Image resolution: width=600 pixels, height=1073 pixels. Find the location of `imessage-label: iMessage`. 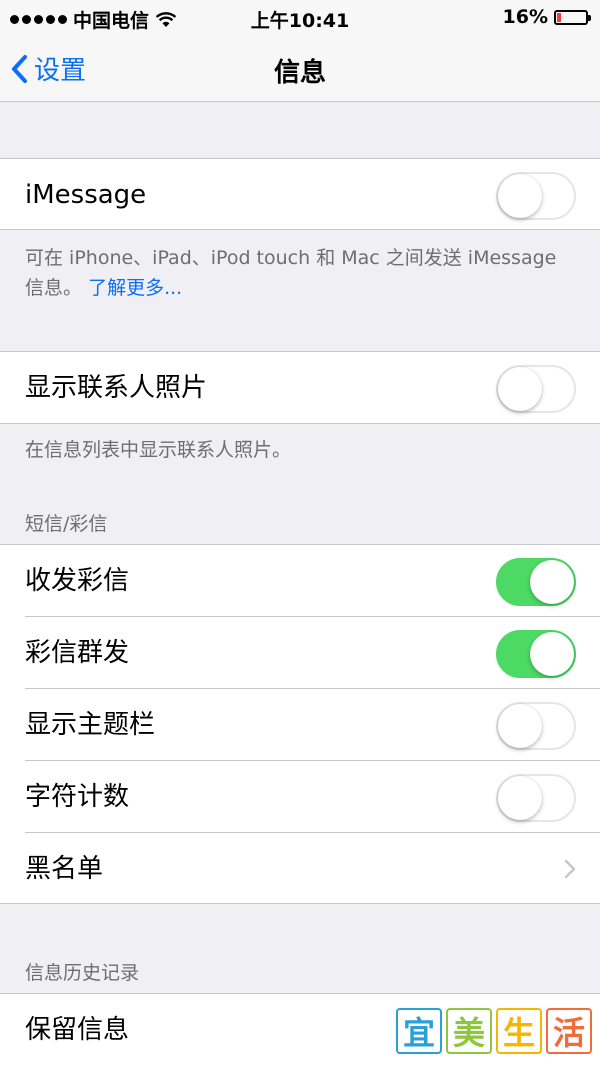

imessage-label: iMessage is located at coordinates (86, 195).